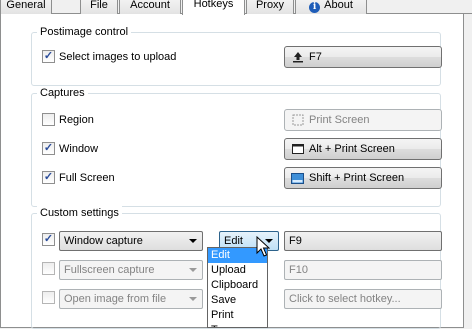 The height and width of the screenshot is (329, 472). I want to click on tab-general-label: General, so click(26, 5).